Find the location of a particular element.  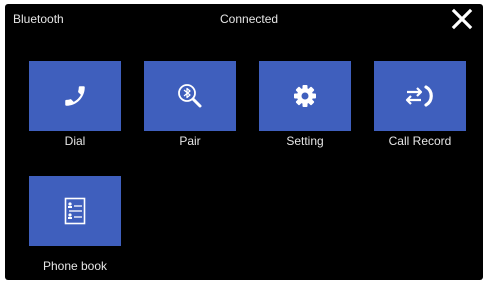

gear-icon is located at coordinates (305, 96).